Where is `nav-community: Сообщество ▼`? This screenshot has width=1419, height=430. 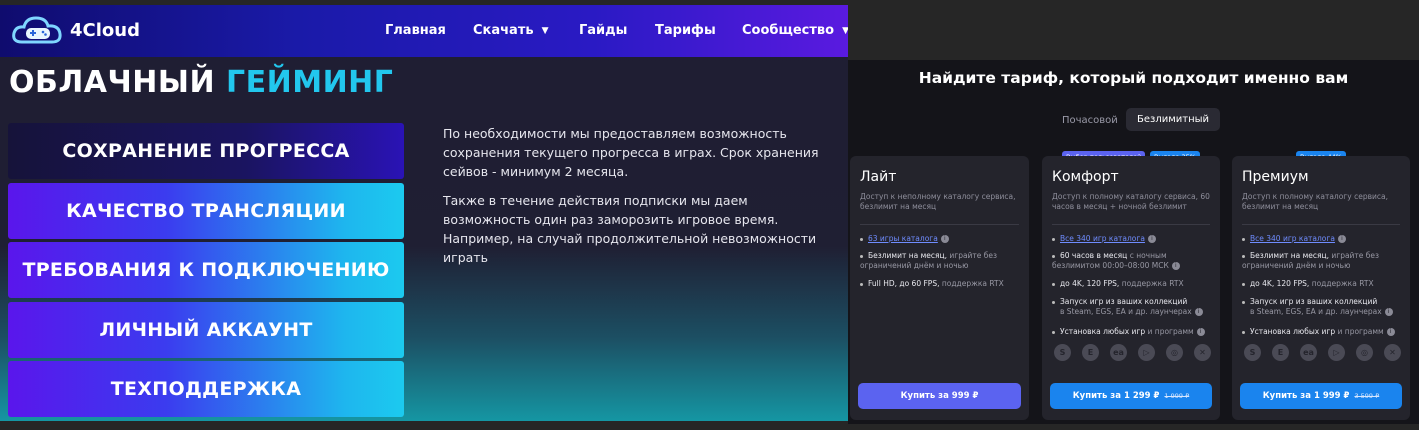
nav-community: Сообщество ▼ is located at coordinates (795, 30).